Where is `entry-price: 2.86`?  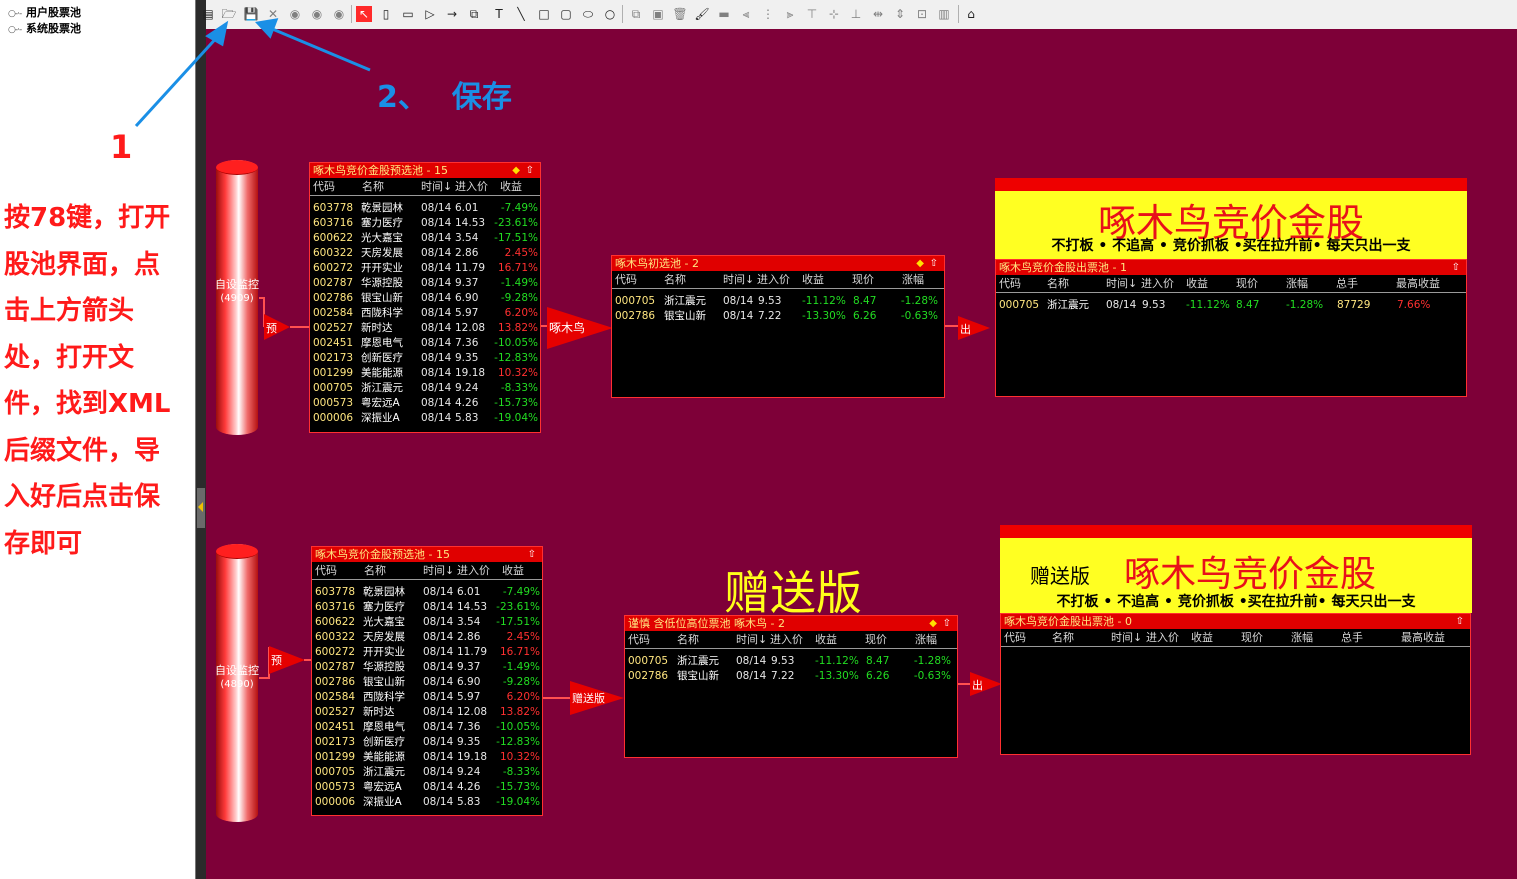
entry-price: 2.86 is located at coordinates (467, 253).